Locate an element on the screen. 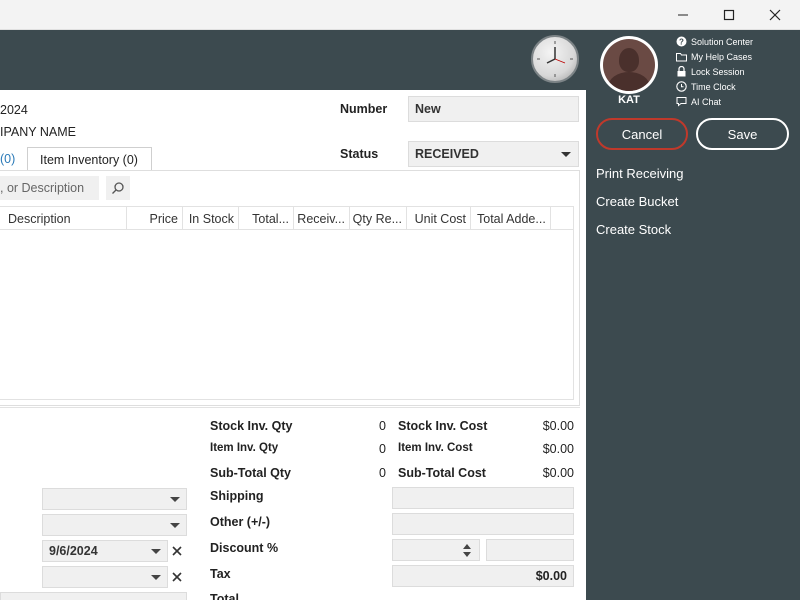 This screenshot has width=800, height=600. cancel-button: Cancel is located at coordinates (642, 134).